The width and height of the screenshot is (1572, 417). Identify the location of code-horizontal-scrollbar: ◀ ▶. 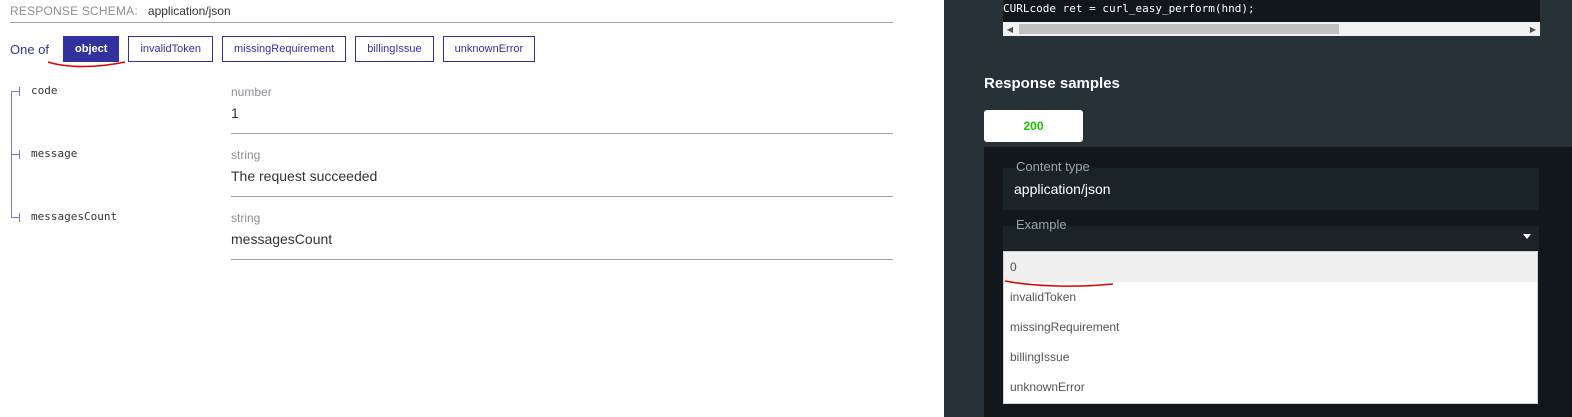
(1271, 29).